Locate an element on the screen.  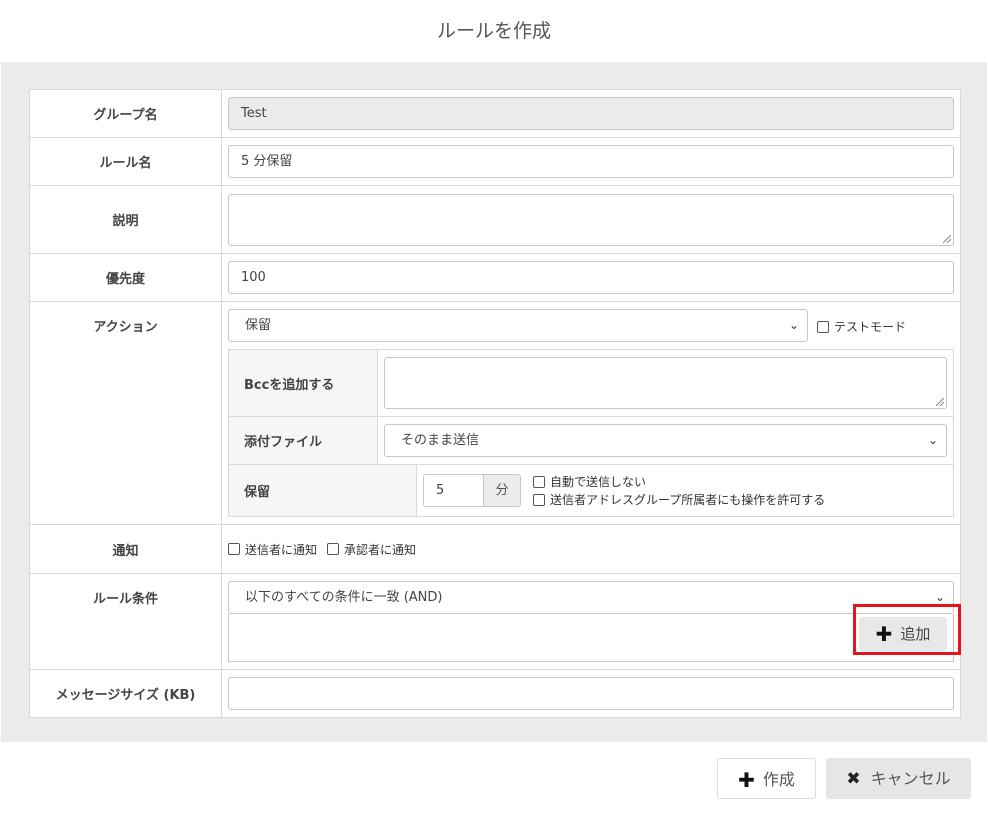
x-icon: ✖ is located at coordinates (853, 779).